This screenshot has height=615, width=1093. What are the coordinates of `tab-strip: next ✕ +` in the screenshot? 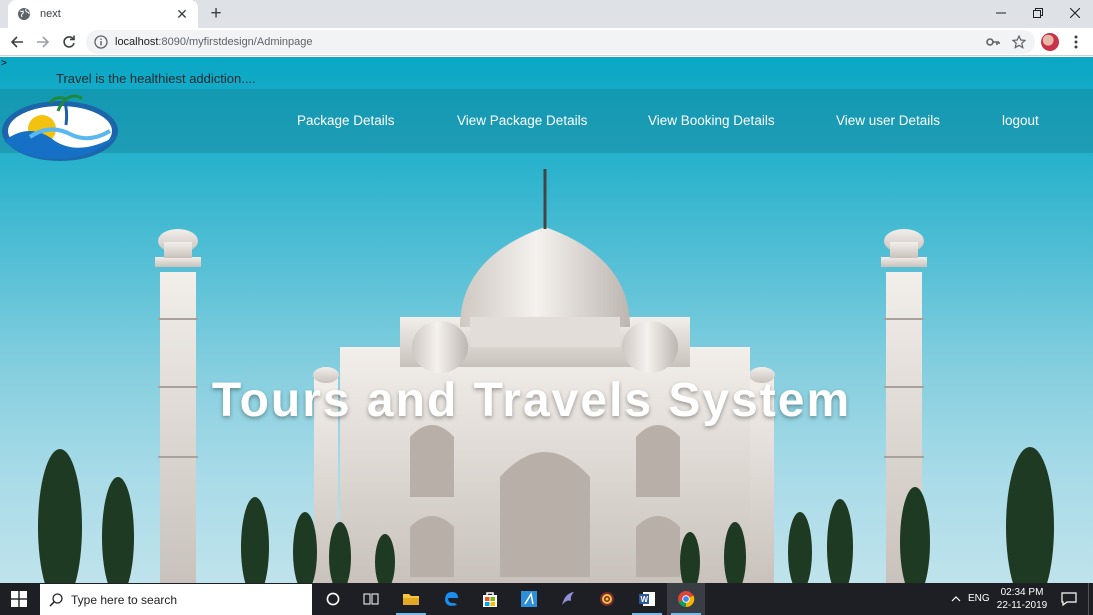 It's located at (546, 14).